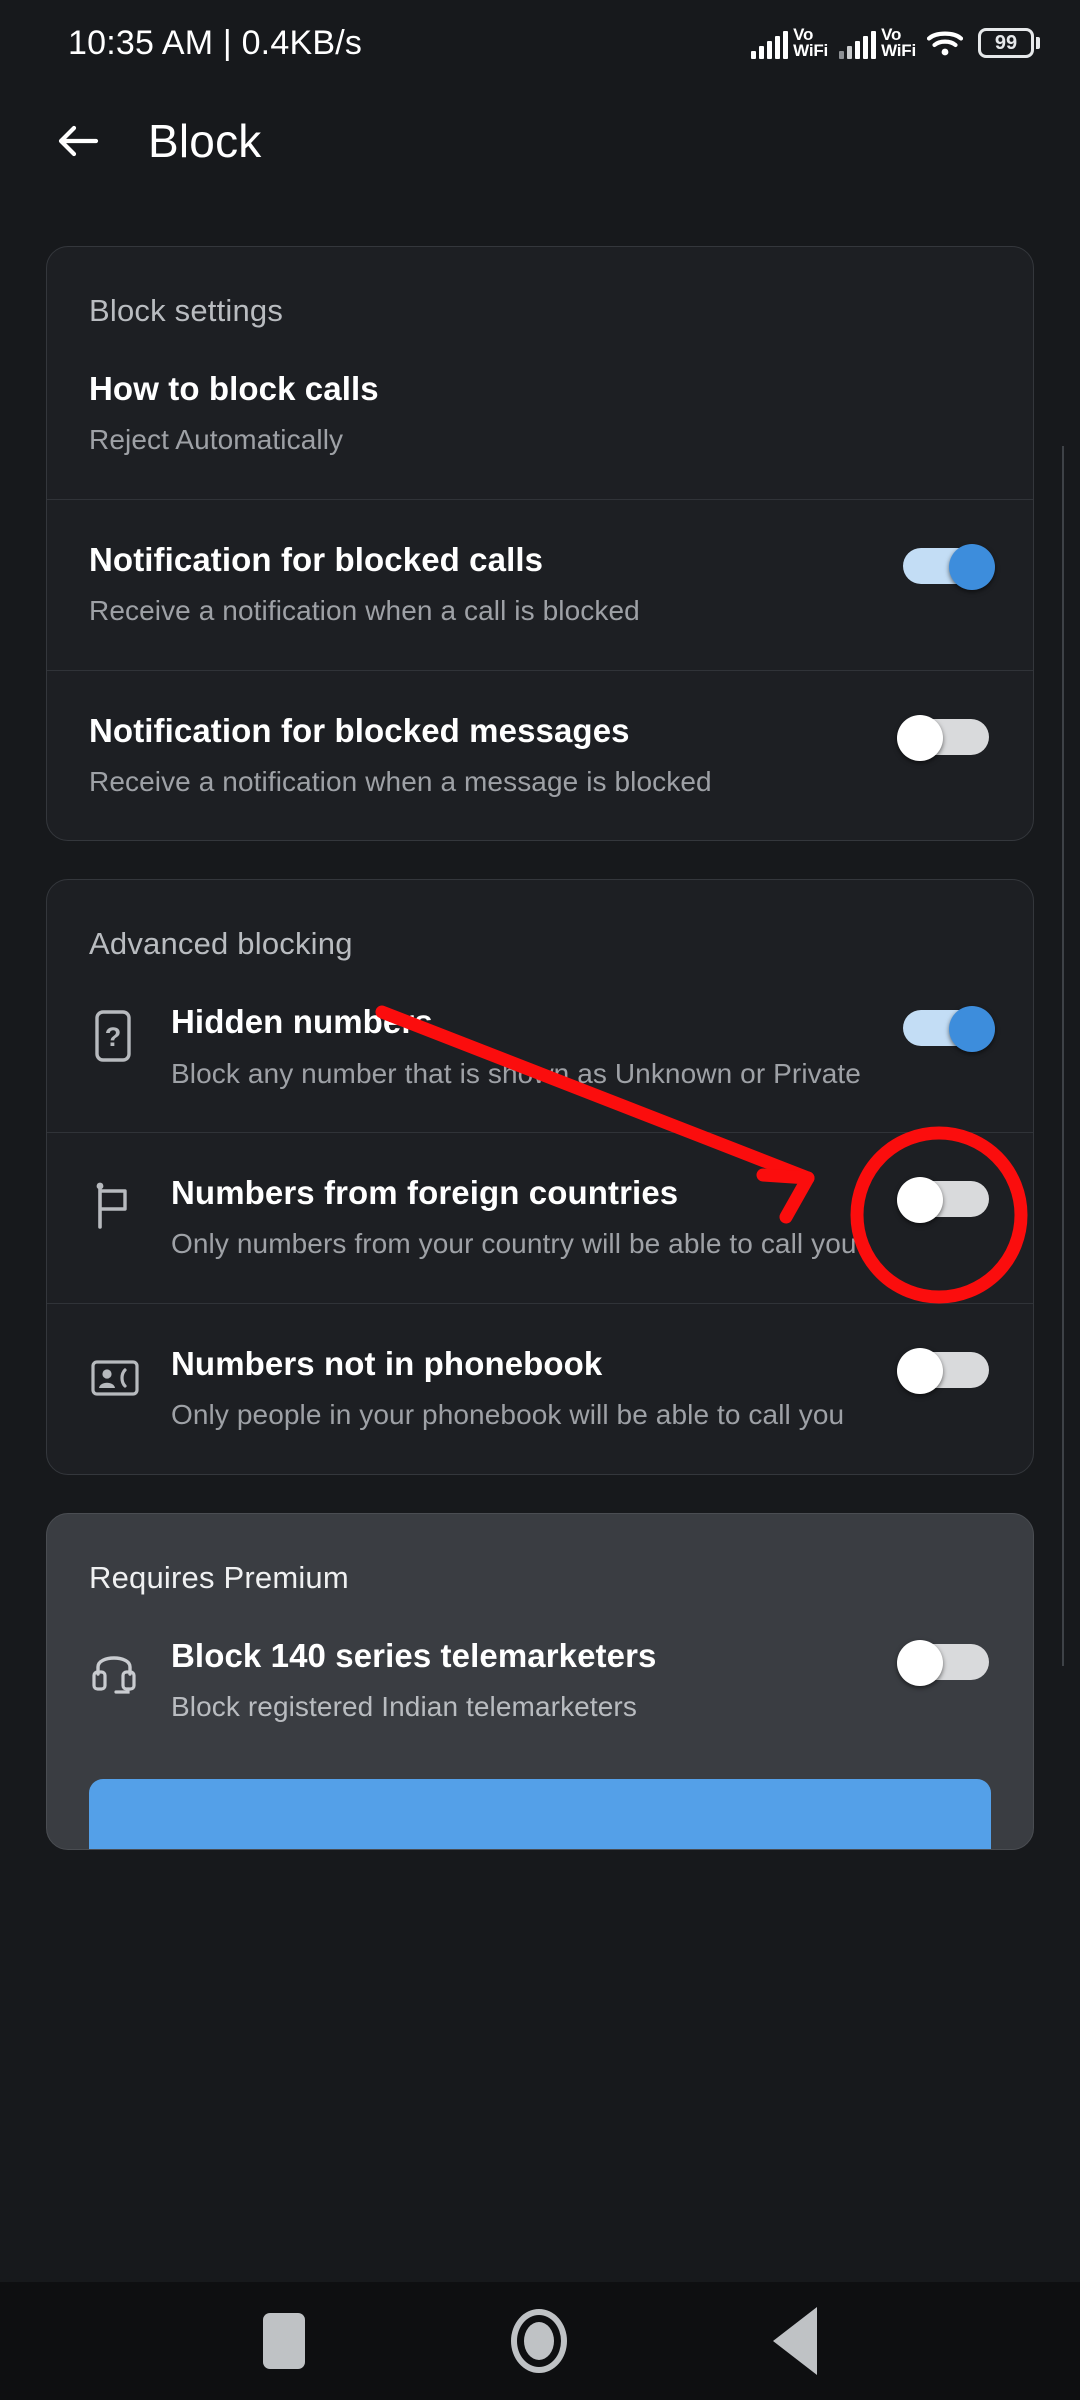 This screenshot has width=1080, height=2400. Describe the element at coordinates (414, 1655) in the screenshot. I see `row-block-140-series-title: Block 140 series telemarketers` at that location.